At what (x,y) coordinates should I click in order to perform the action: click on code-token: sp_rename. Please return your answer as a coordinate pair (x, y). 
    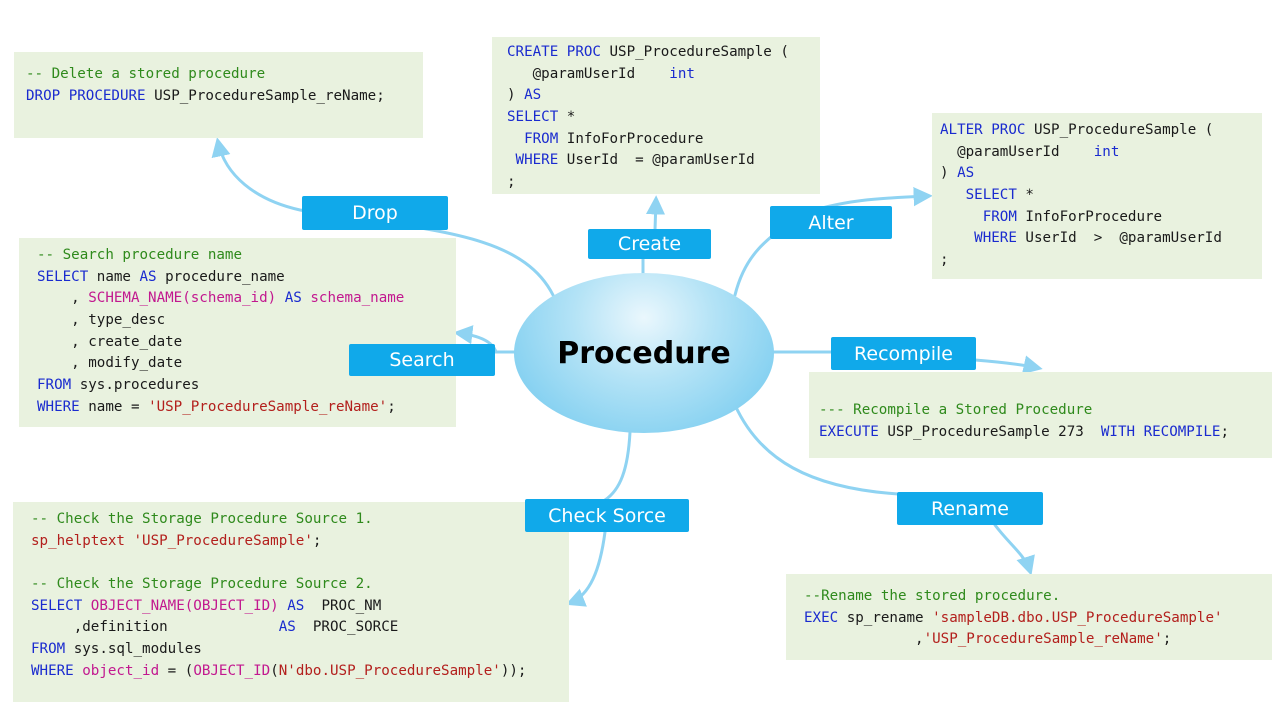
    Looking at the image, I should click on (885, 617).